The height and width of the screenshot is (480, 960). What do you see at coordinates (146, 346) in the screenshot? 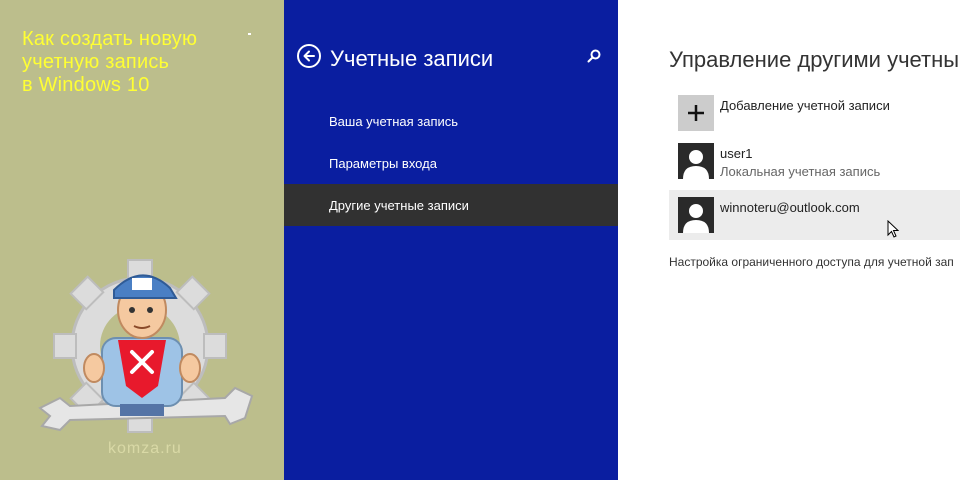
I see `mascot-illustration` at bounding box center [146, 346].